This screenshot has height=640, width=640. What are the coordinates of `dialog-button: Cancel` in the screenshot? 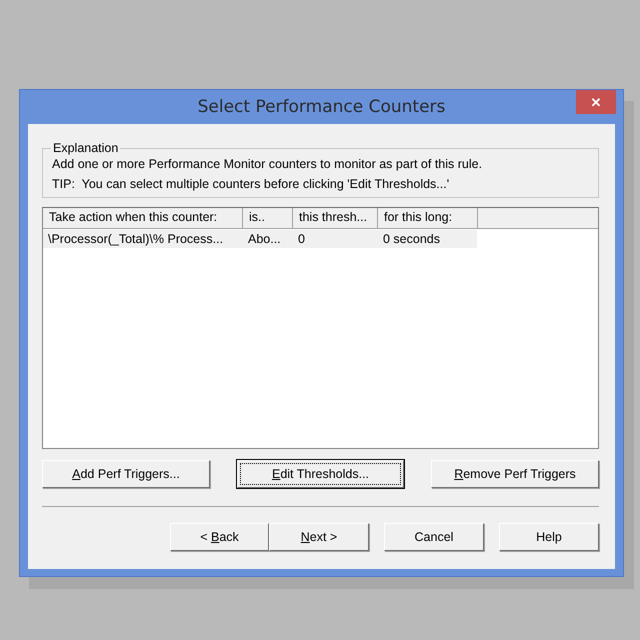 It's located at (434, 537).